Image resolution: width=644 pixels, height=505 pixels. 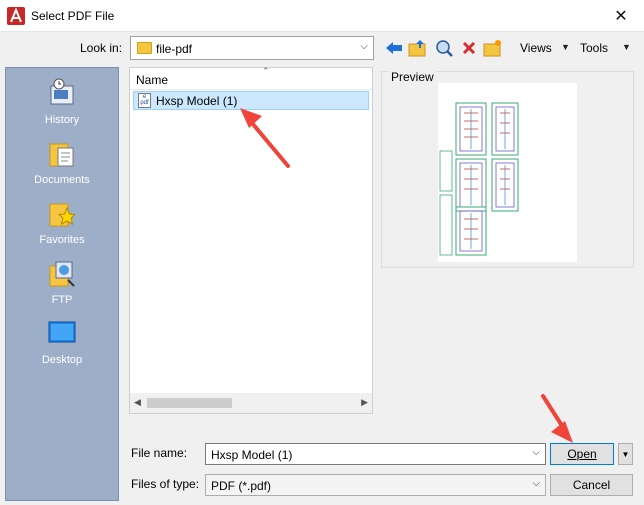 I want to click on annotation-arrow-open, so click(x=557, y=418).